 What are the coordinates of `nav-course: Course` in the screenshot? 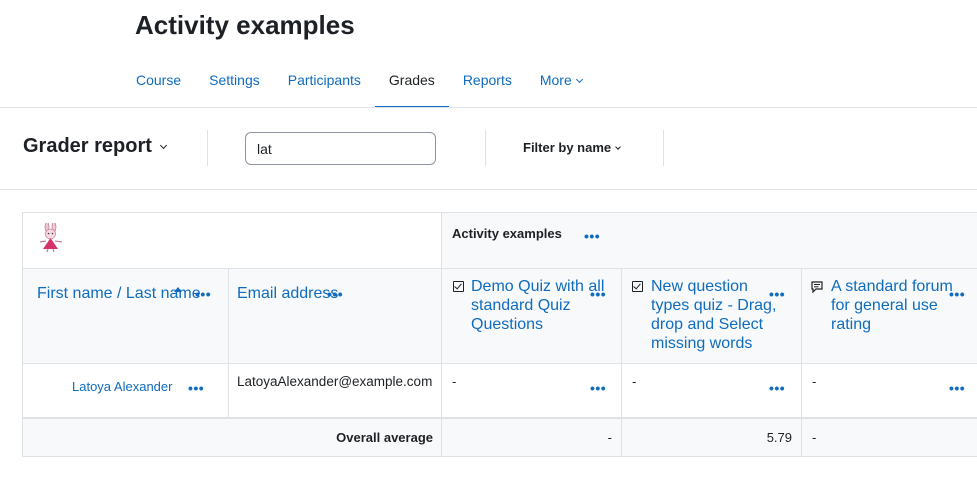 It's located at (158, 83).